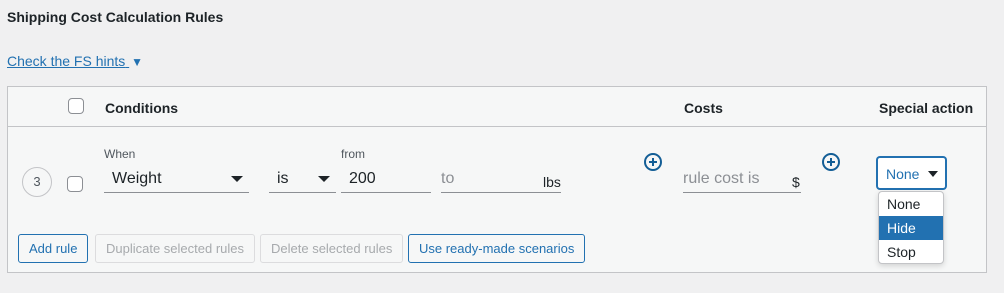 The image size is (1004, 293). I want to click on triangle-down-icon: ▼, so click(137, 62).